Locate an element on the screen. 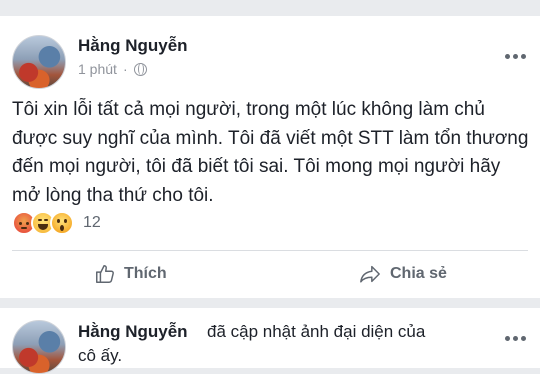 This screenshot has width=540, height=374. reactions-summary: 12 is located at coordinates (56, 223).